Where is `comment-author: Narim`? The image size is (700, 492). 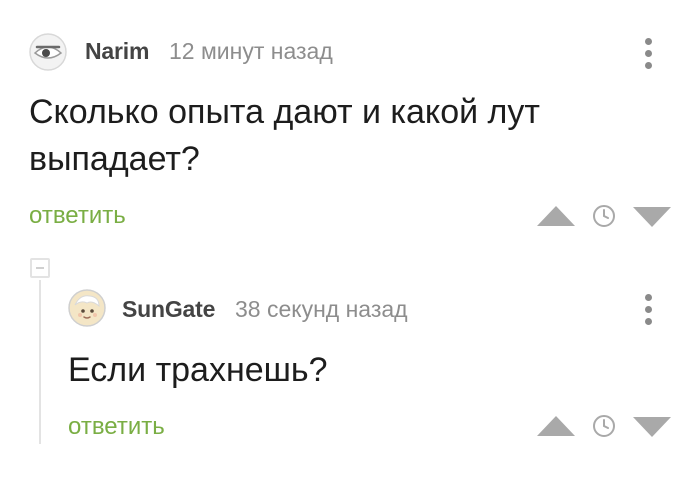 comment-author: Narim is located at coordinates (117, 51).